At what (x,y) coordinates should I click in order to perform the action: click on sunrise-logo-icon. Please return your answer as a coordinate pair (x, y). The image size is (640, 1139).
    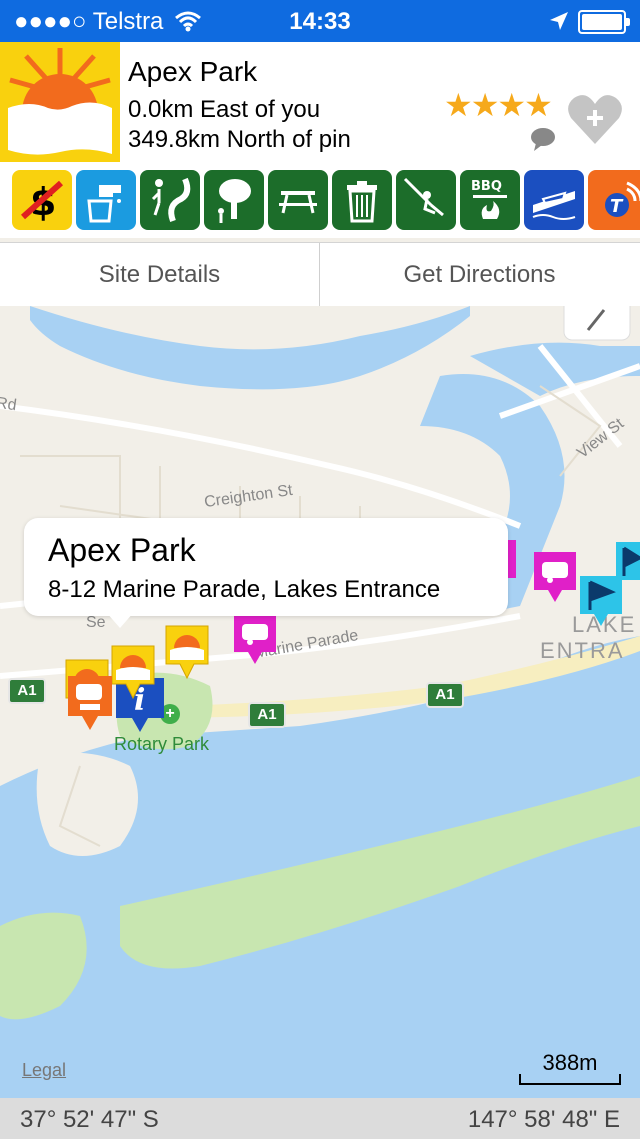
    Looking at the image, I should click on (60, 101).